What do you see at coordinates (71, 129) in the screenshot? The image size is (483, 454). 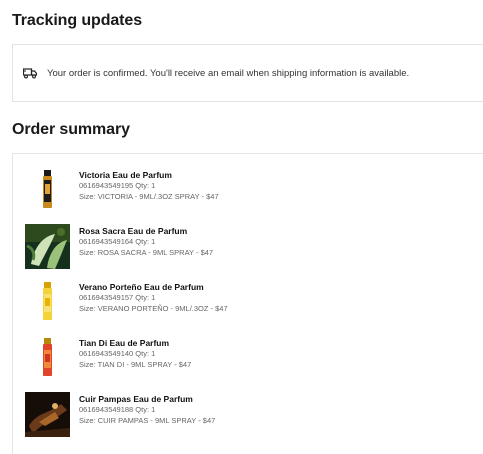 I see `order-summary-title: Order summary` at bounding box center [71, 129].